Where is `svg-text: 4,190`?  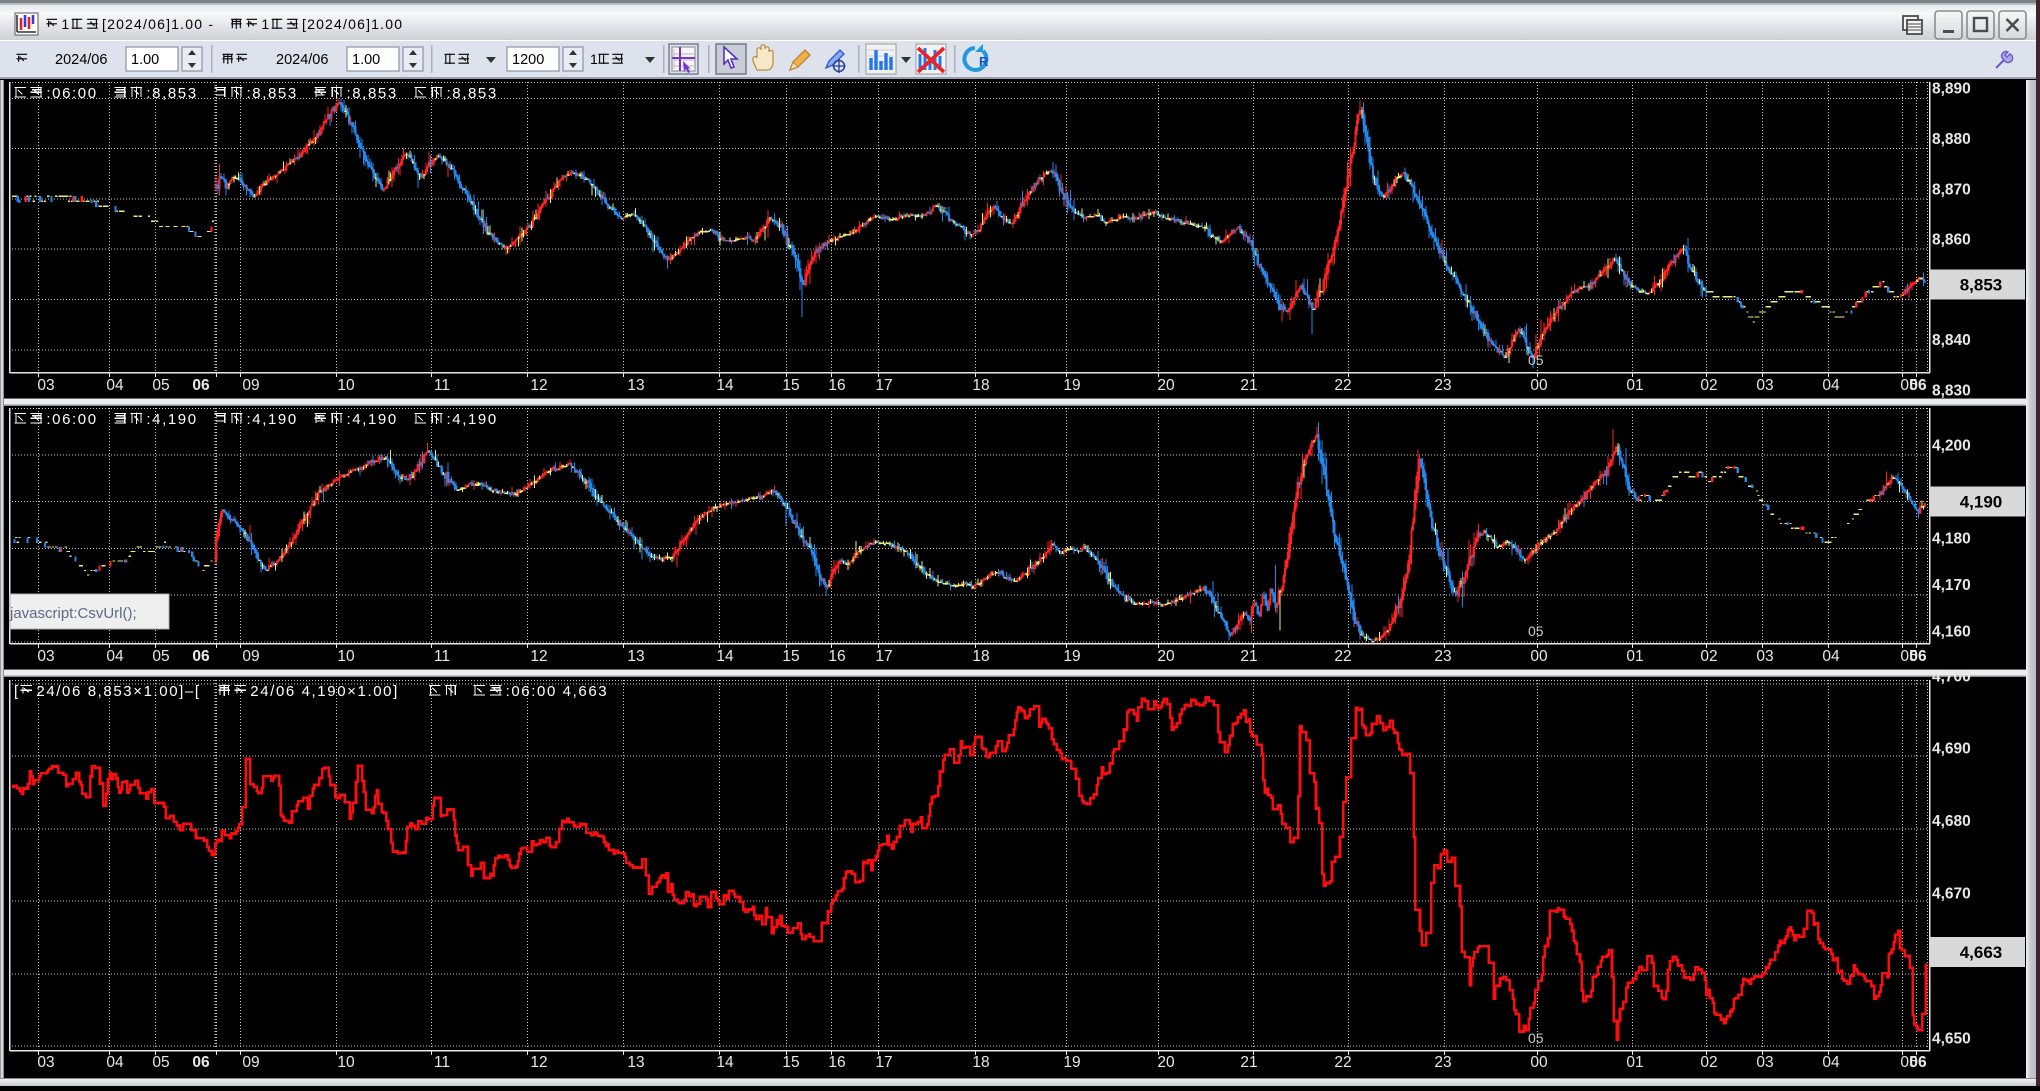 svg-text: 4,190 is located at coordinates (1981, 502).